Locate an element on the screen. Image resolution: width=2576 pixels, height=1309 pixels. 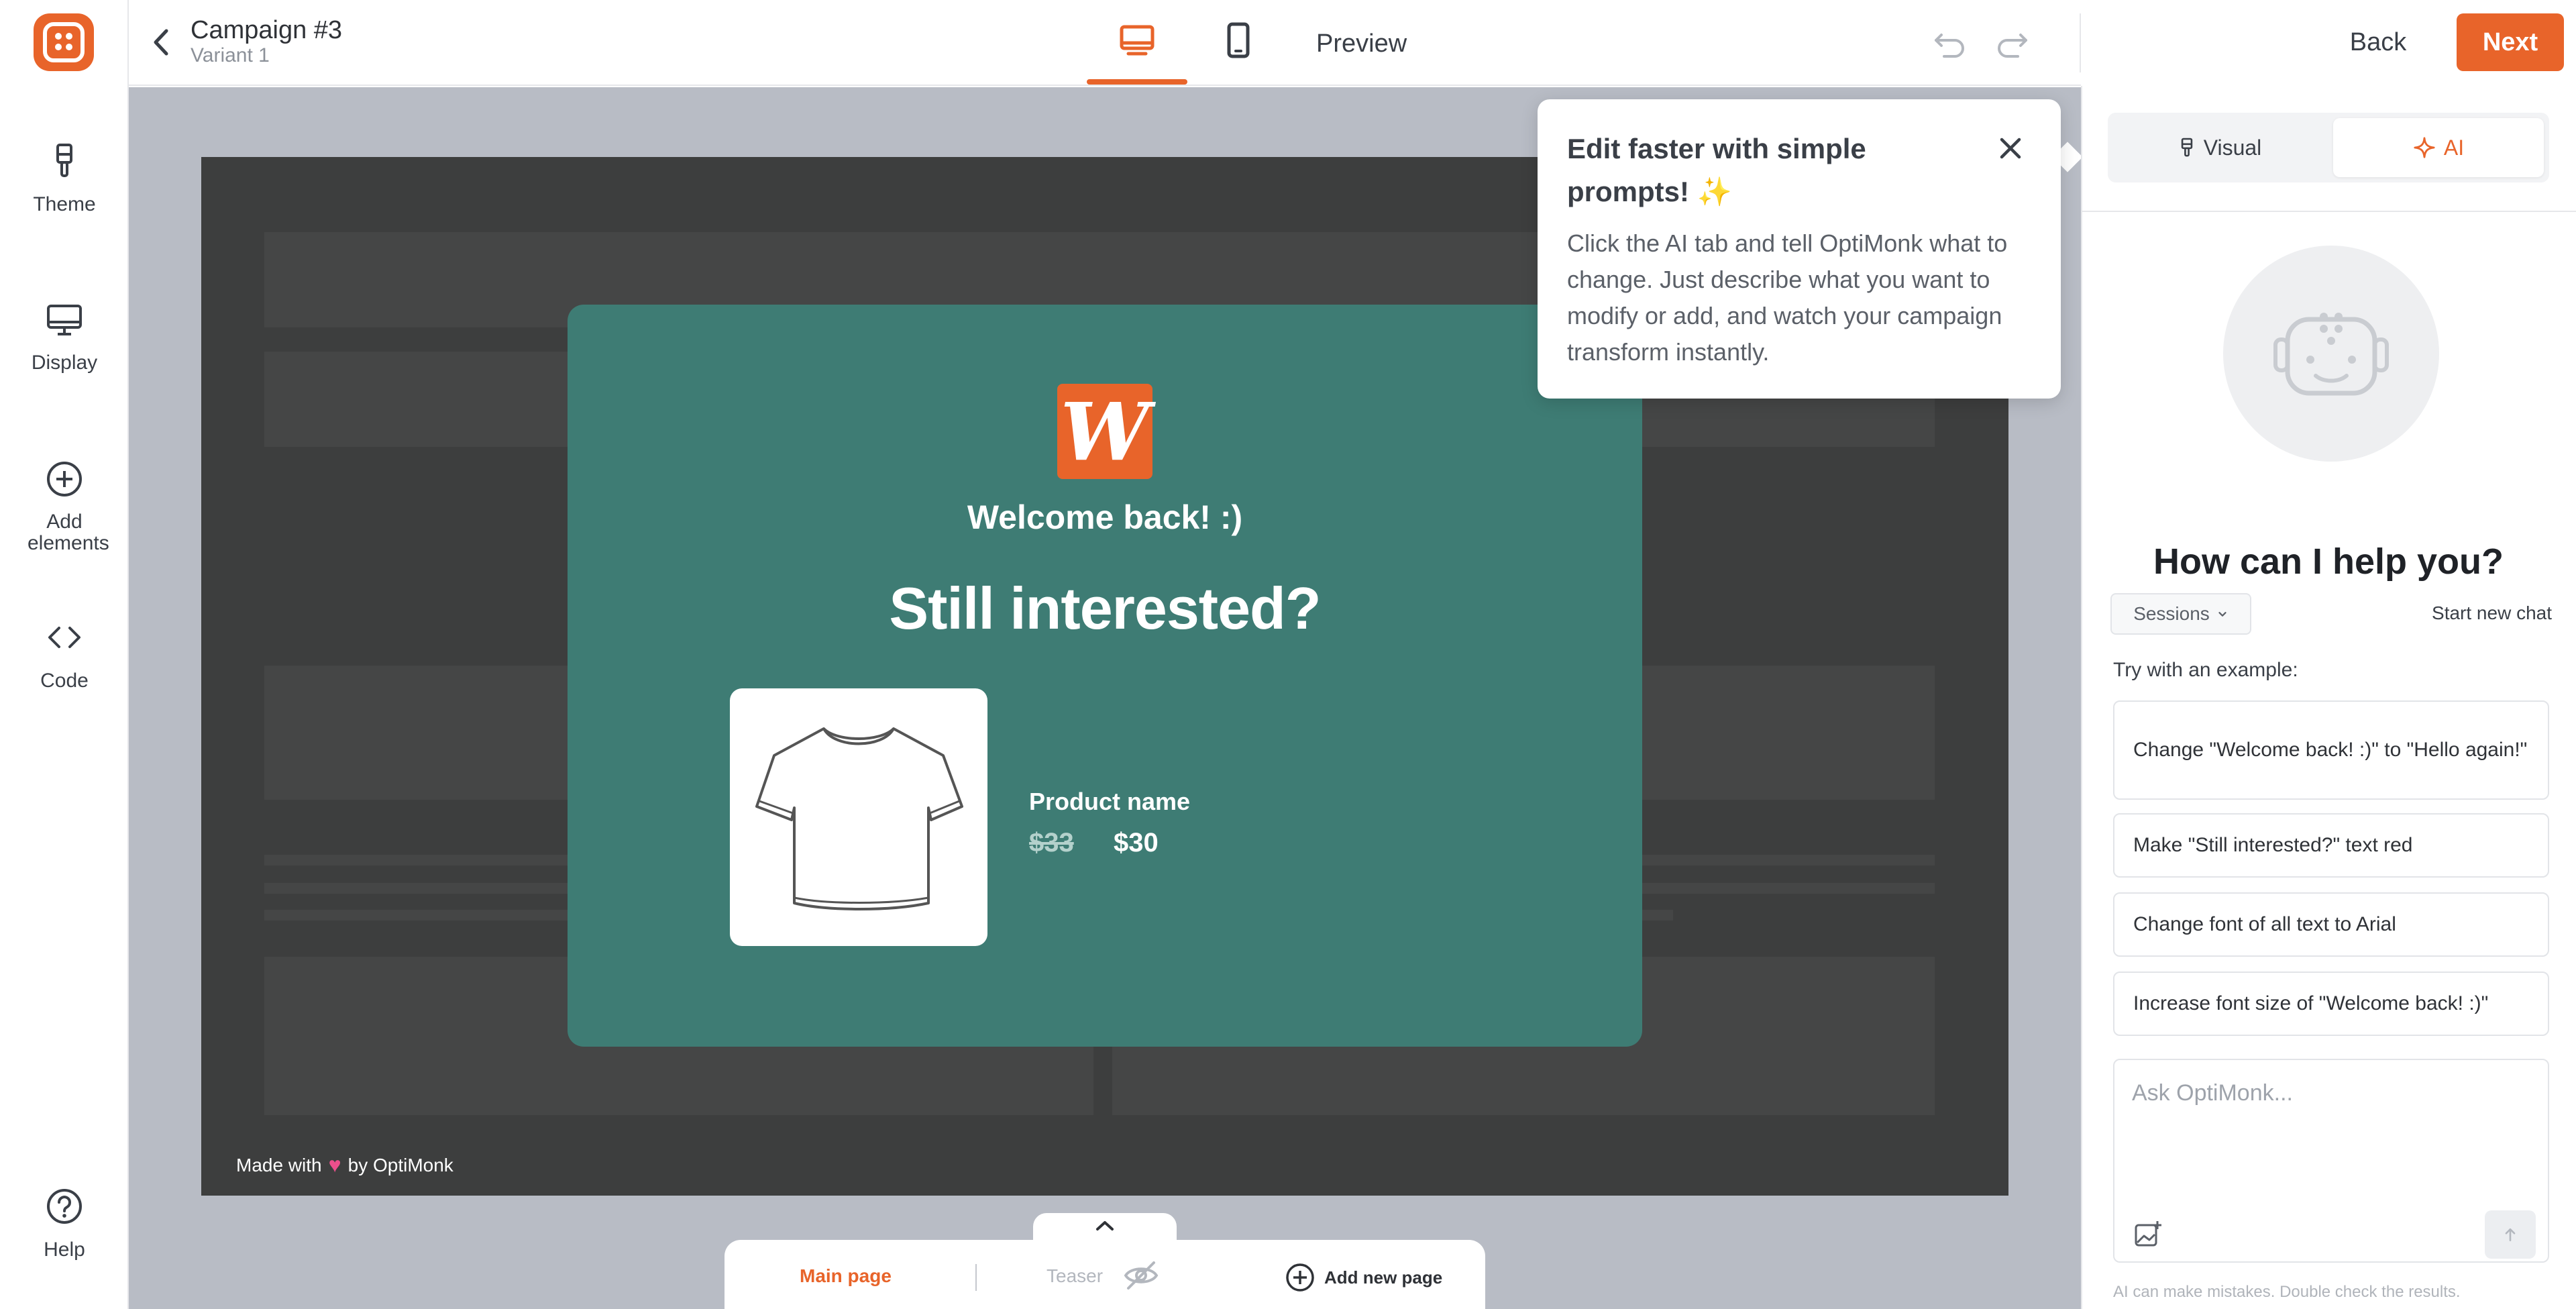
eye-off-icon is located at coordinates (1141, 1275).